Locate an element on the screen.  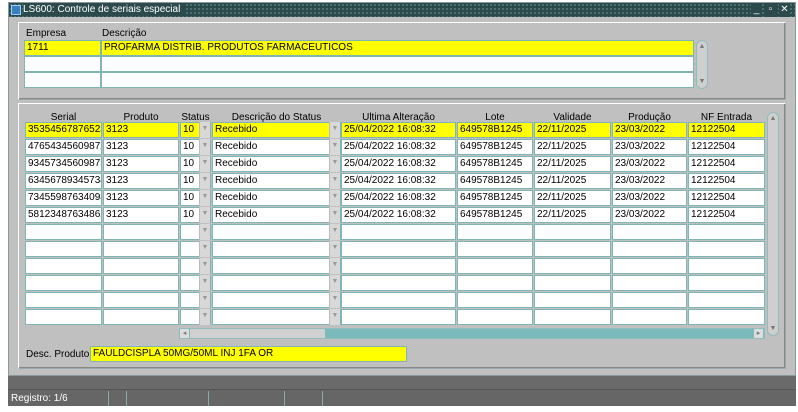
empresa-field: 1711 is located at coordinates (62, 48).